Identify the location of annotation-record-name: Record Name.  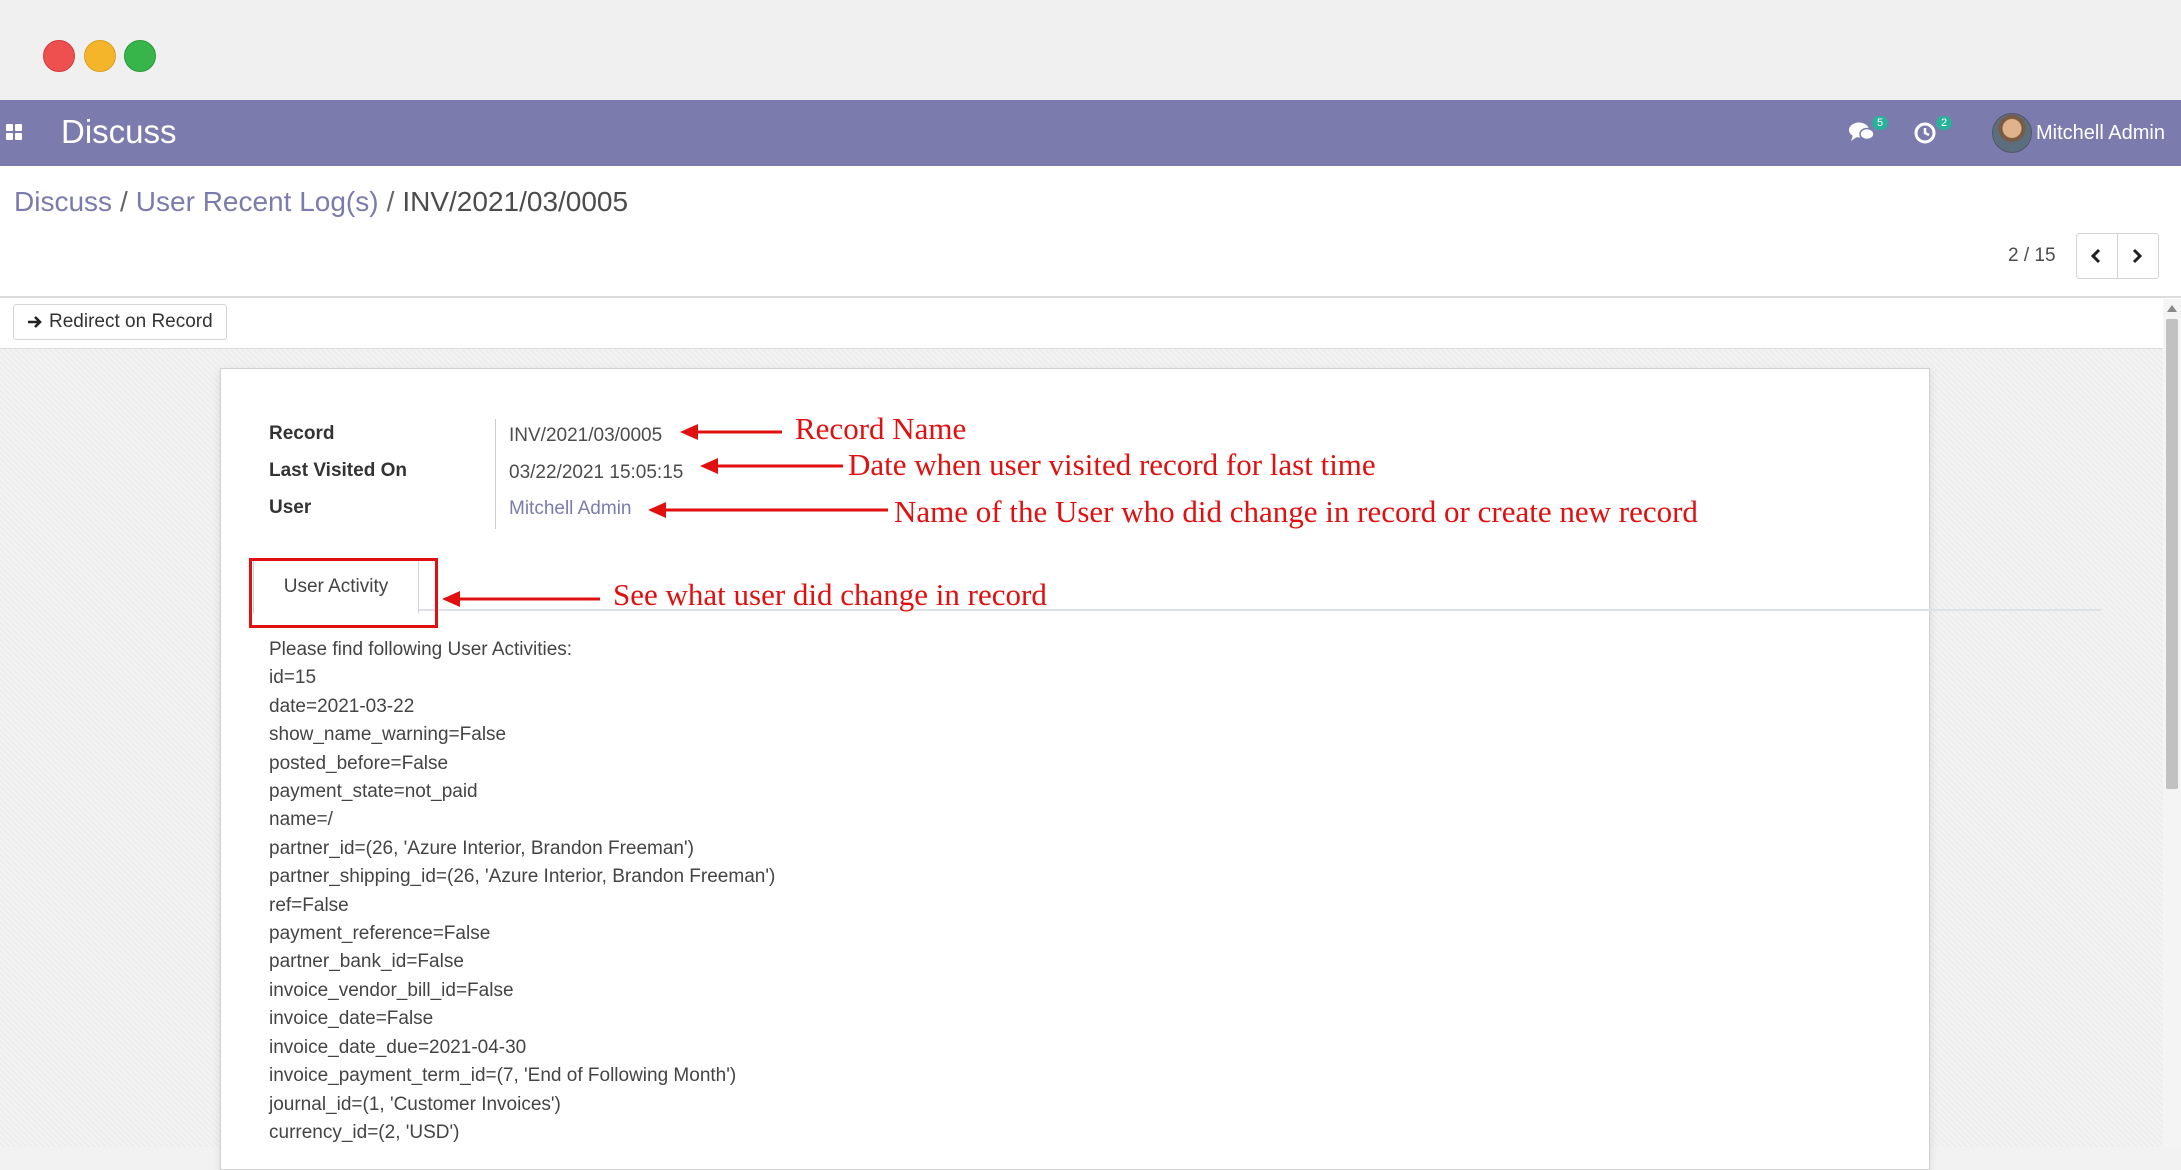
(881, 428).